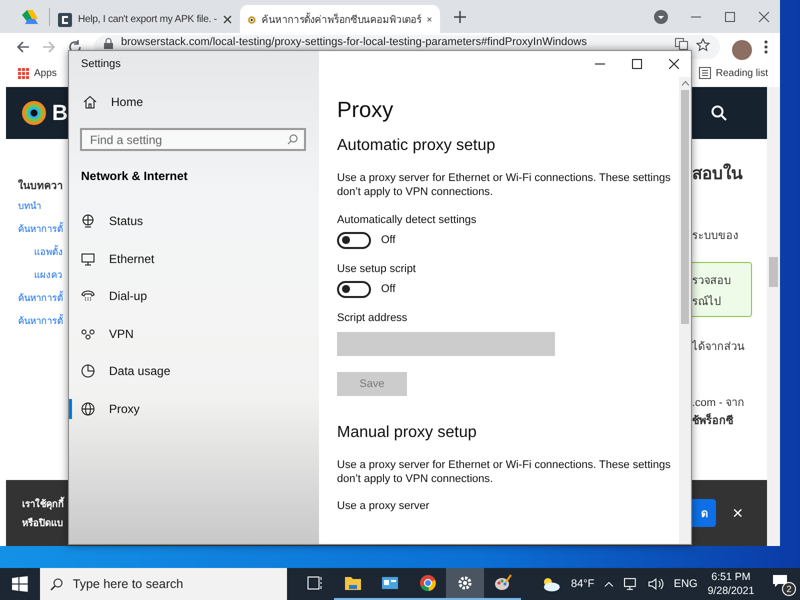 Image resolution: width=800 pixels, height=600 pixels. What do you see at coordinates (365, 110) in the screenshot?
I see `page-title: Proxy` at bounding box center [365, 110].